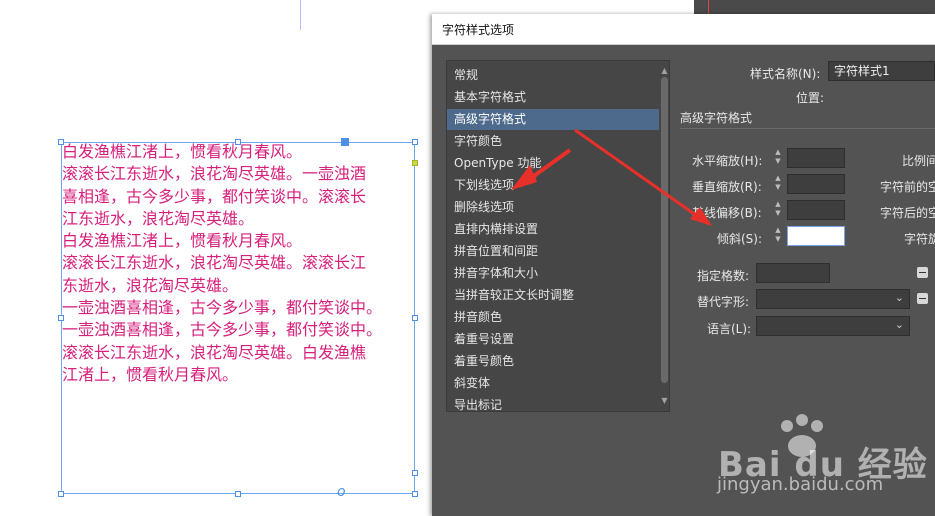 This screenshot has height=516, width=935. What do you see at coordinates (637, 174) in the screenshot?
I see `arrow-to-skew` at bounding box center [637, 174].